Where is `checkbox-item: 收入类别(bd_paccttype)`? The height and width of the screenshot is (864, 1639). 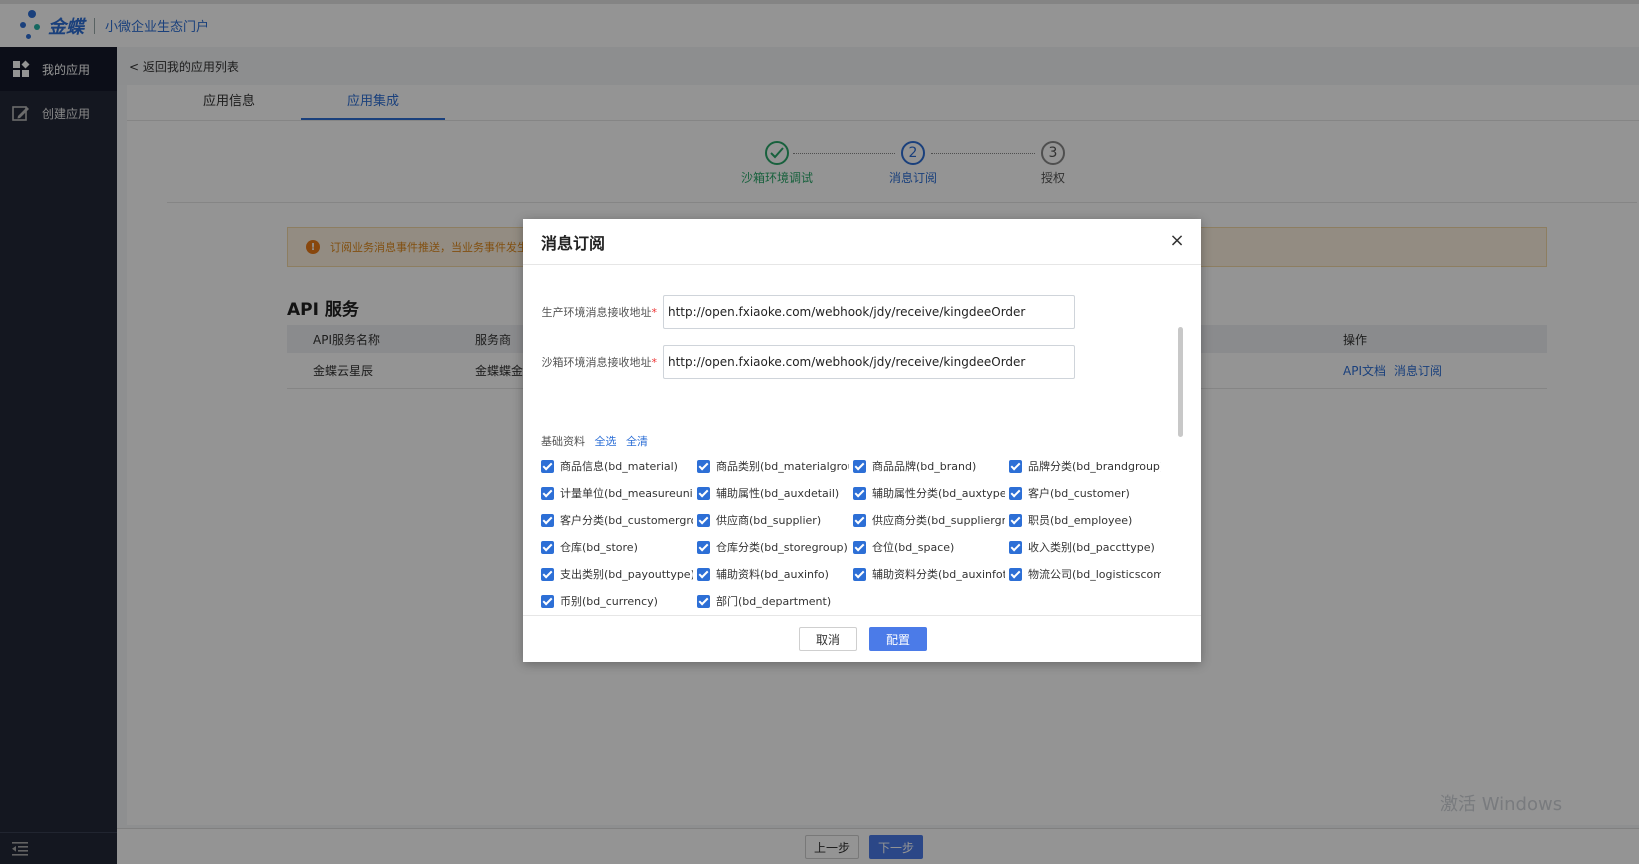 checkbox-item: 收入类别(bd_paccttype) is located at coordinates (1085, 547).